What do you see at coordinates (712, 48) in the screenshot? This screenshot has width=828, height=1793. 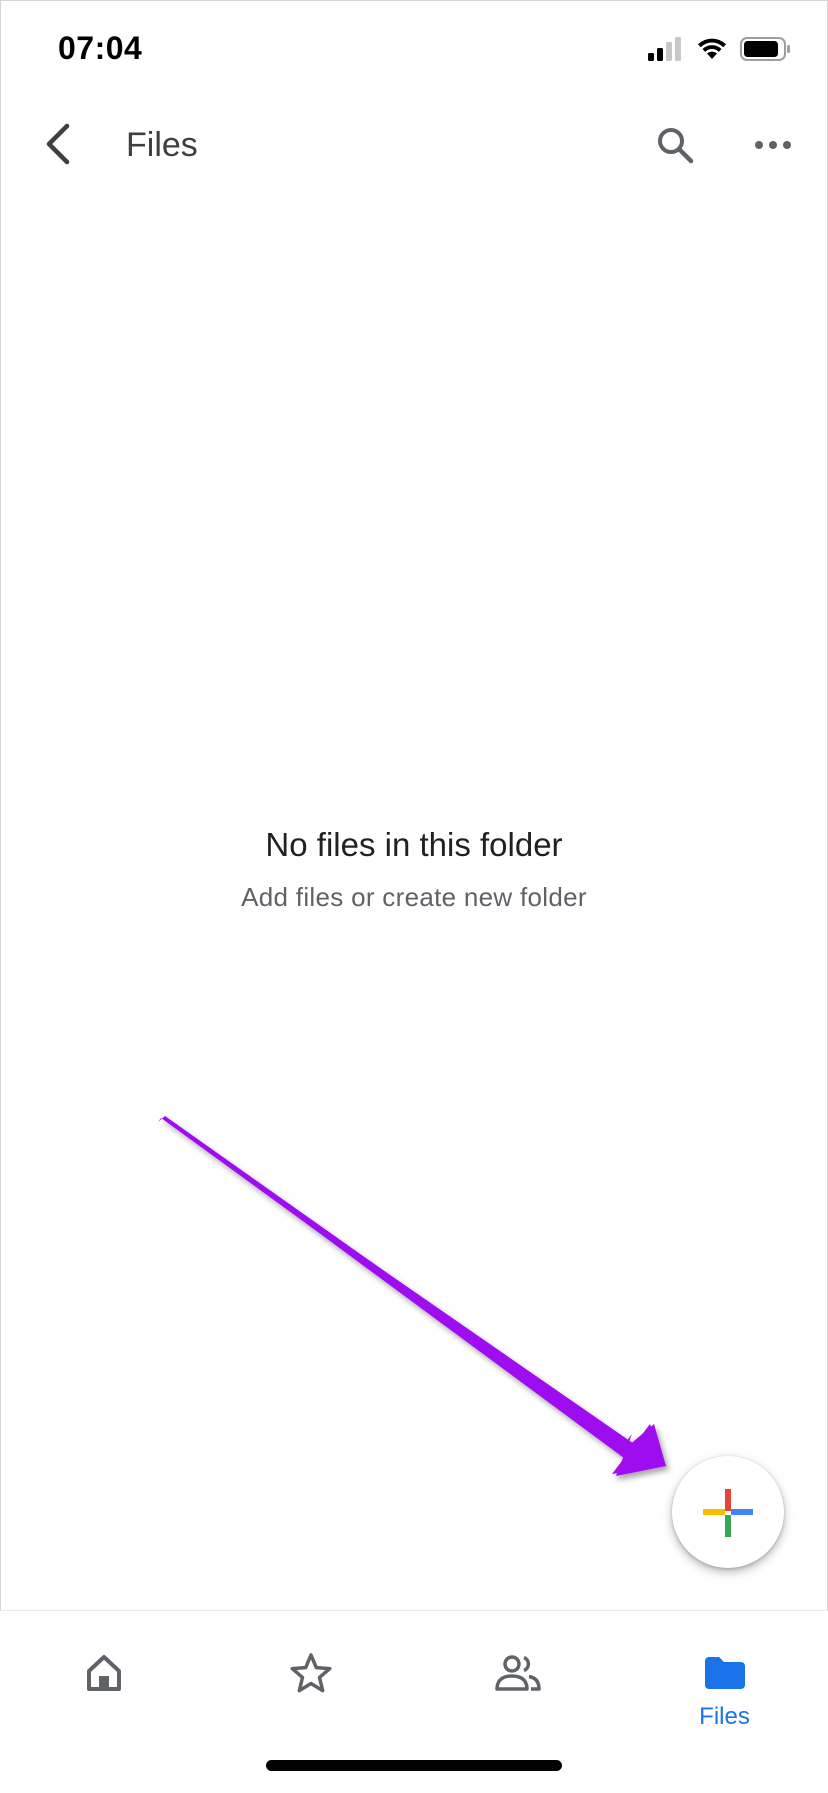 I see `wifi-icon` at bounding box center [712, 48].